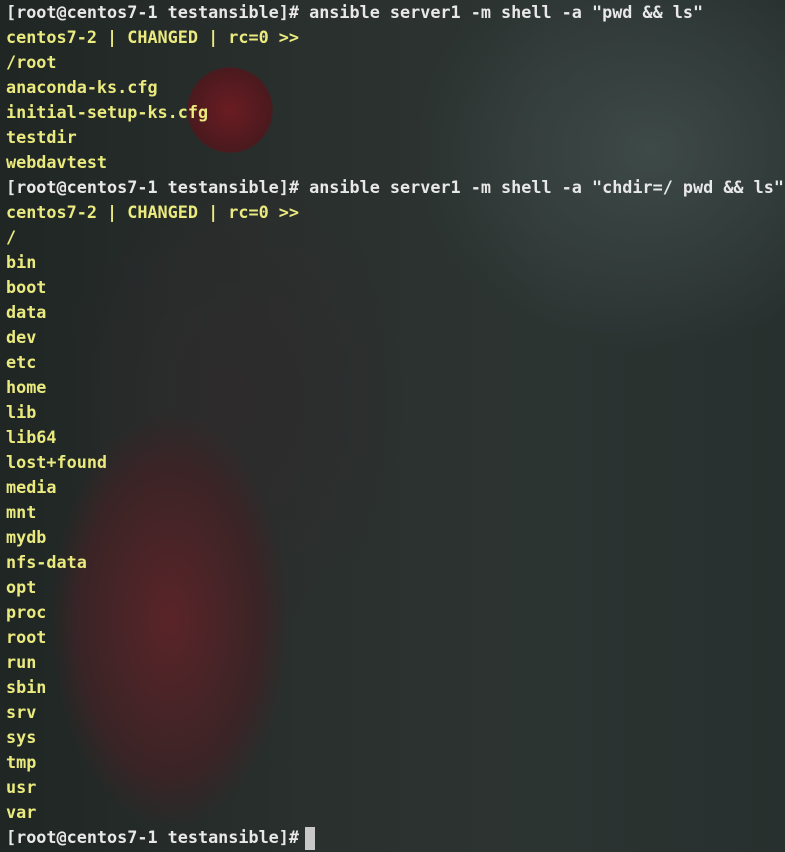 The height and width of the screenshot is (852, 785). I want to click on output-line: lib, so click(21, 412).